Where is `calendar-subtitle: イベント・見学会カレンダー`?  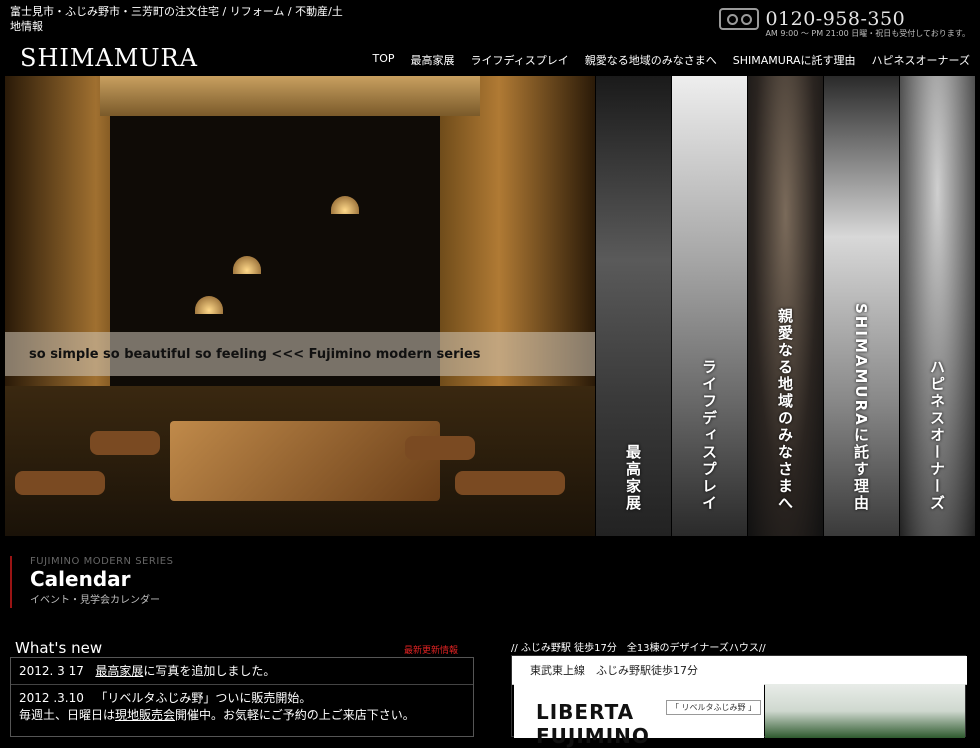 calendar-subtitle: イベント・見学会カレンダー is located at coordinates (95, 600).